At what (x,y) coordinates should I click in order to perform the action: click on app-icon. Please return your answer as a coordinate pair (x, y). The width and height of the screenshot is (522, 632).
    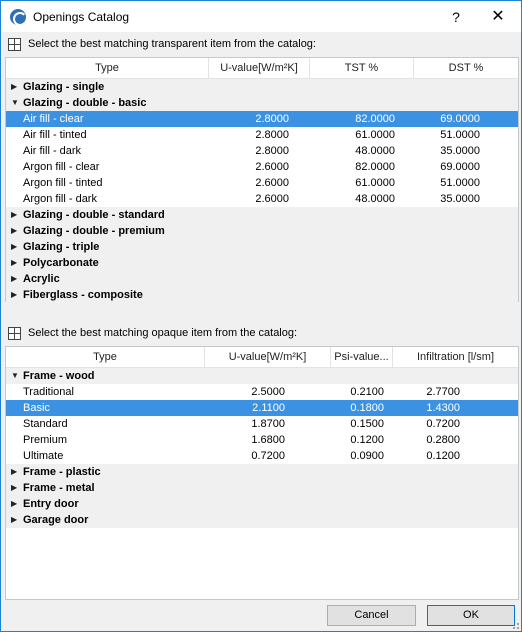
    Looking at the image, I should click on (18, 17).